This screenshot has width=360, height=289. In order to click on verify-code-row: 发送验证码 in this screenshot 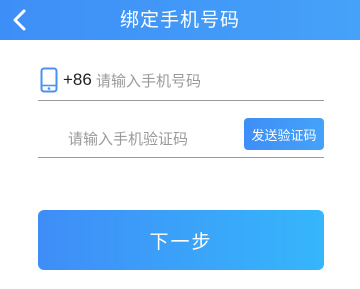, I will do `click(181, 137)`.